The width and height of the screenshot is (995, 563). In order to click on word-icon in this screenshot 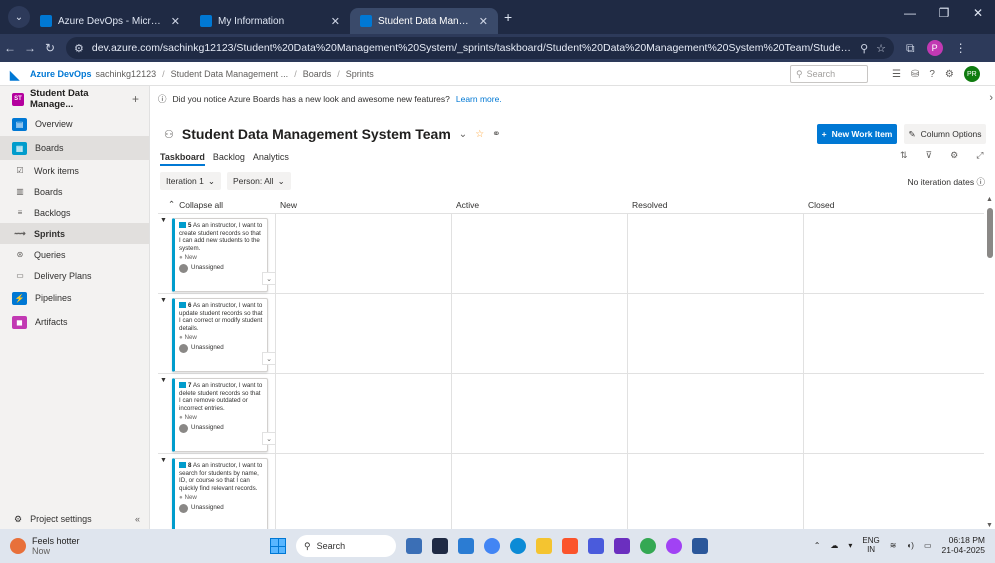, I will do `click(700, 546)`.